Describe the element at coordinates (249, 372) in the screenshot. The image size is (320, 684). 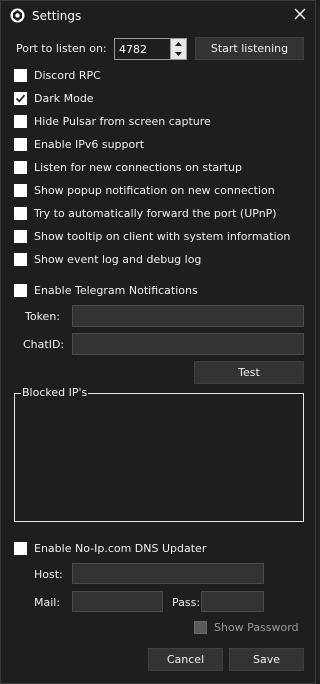
I see `test-button: Test` at that location.